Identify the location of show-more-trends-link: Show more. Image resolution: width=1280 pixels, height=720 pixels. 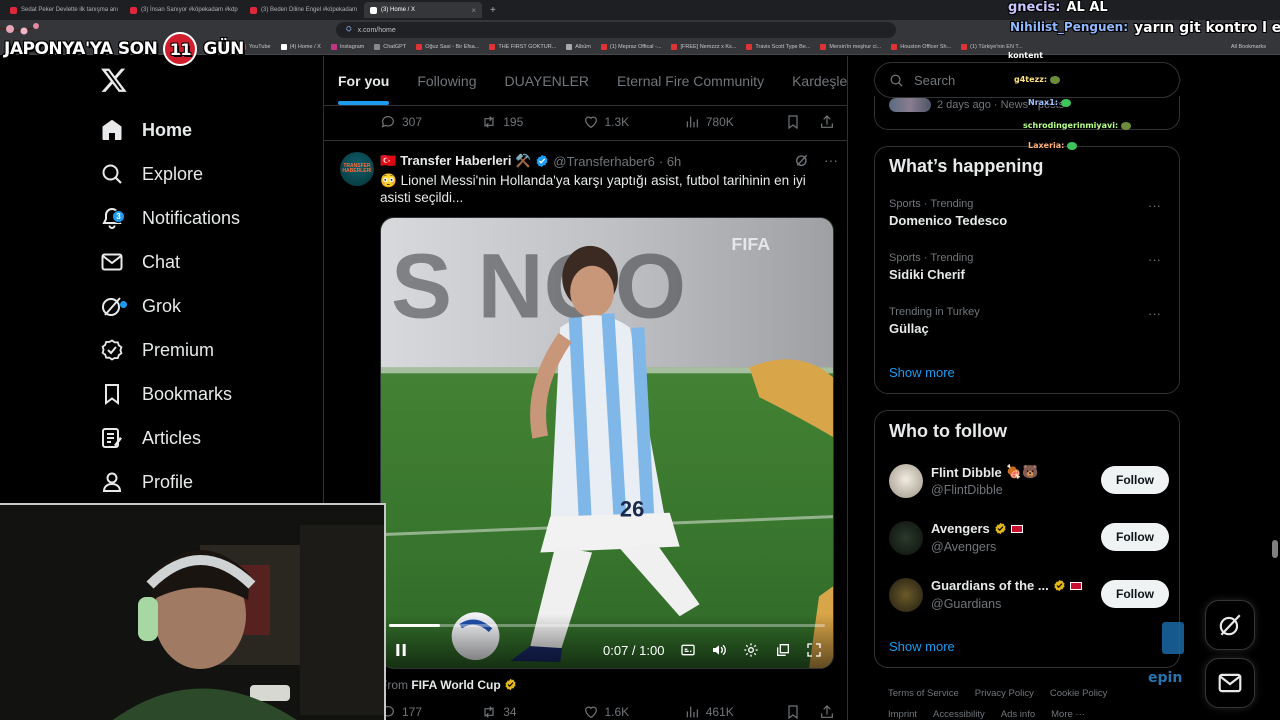
(922, 372).